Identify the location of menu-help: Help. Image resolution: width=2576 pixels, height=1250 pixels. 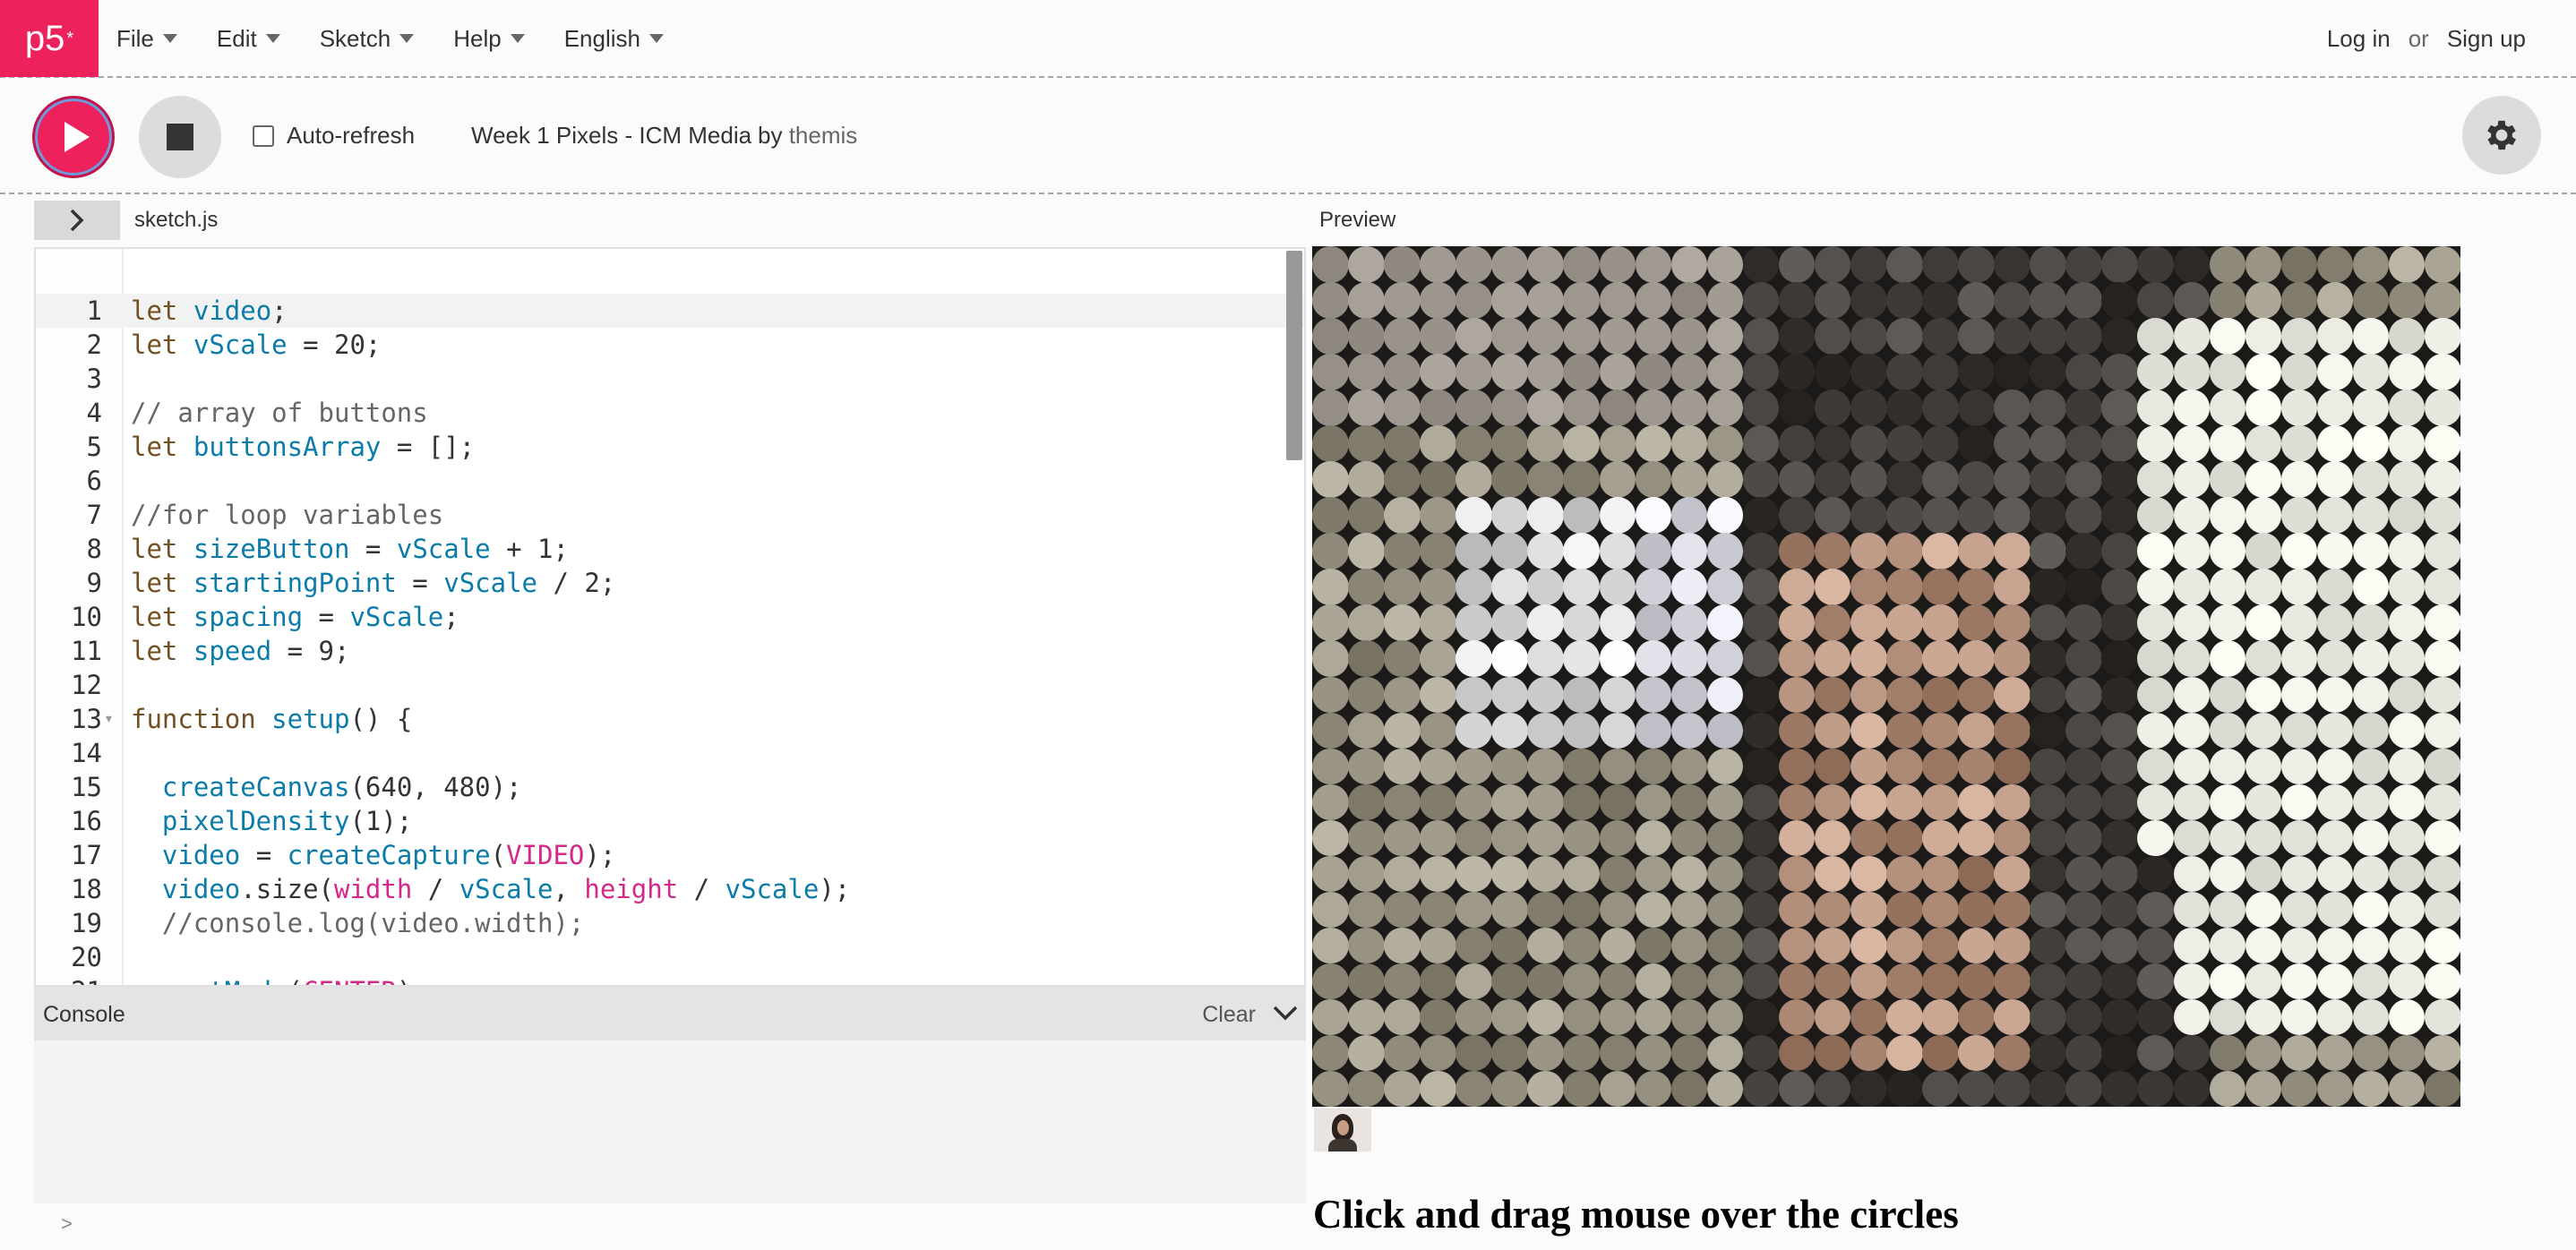
(489, 39).